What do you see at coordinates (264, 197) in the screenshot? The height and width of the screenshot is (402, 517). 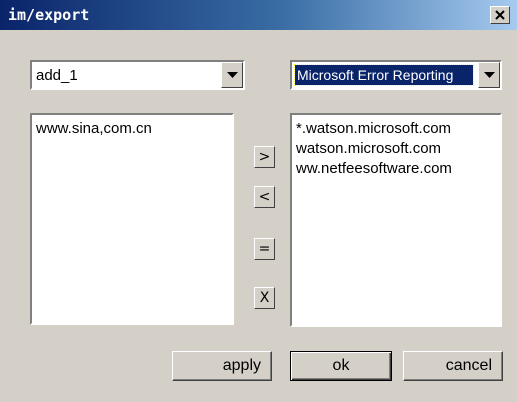 I see `move-left-button: <` at bounding box center [264, 197].